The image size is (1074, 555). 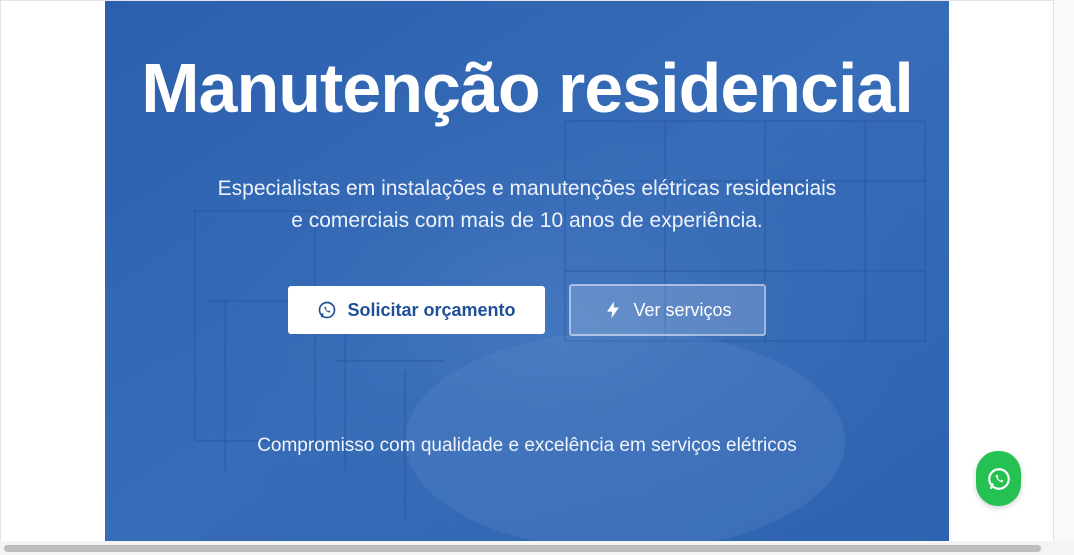 What do you see at coordinates (431, 309) in the screenshot?
I see `request-quote-label: Solicitar orçamento` at bounding box center [431, 309].